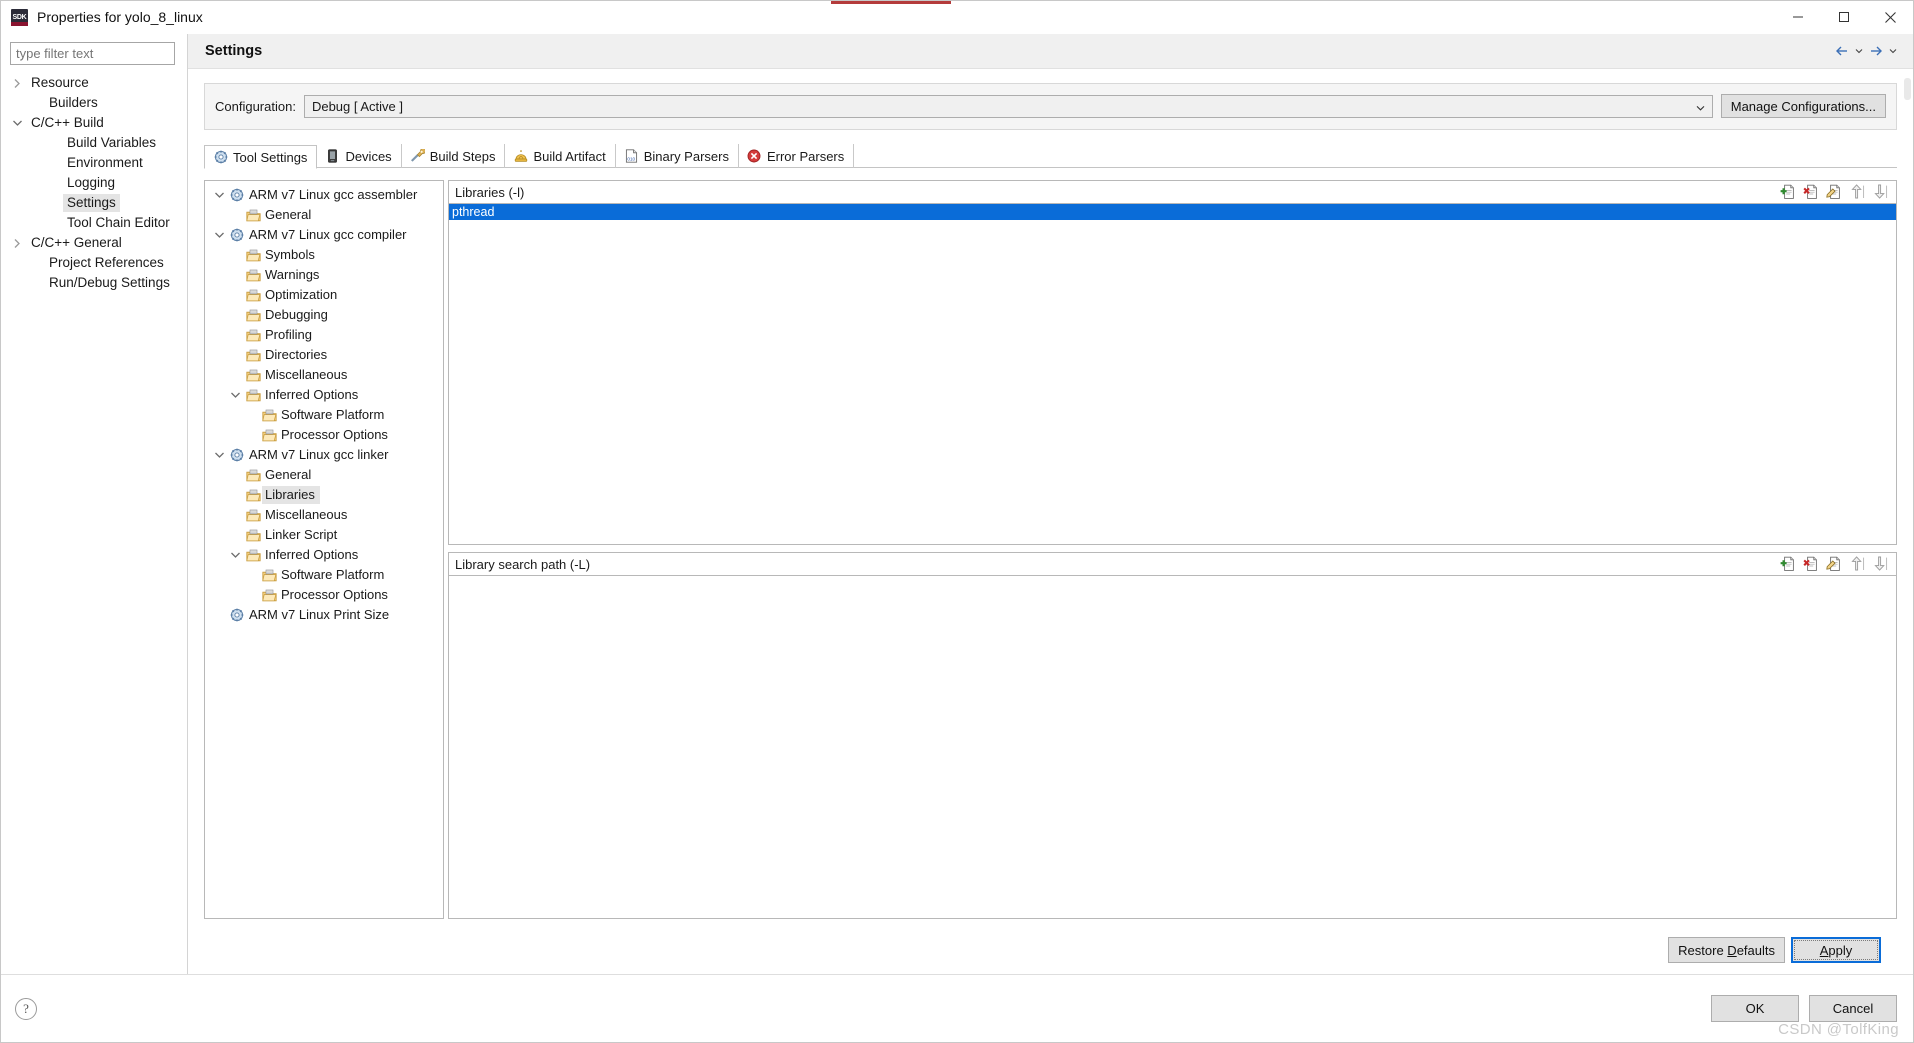 The height and width of the screenshot is (1043, 1914). I want to click on tab-label: Error Parsers, so click(805, 156).